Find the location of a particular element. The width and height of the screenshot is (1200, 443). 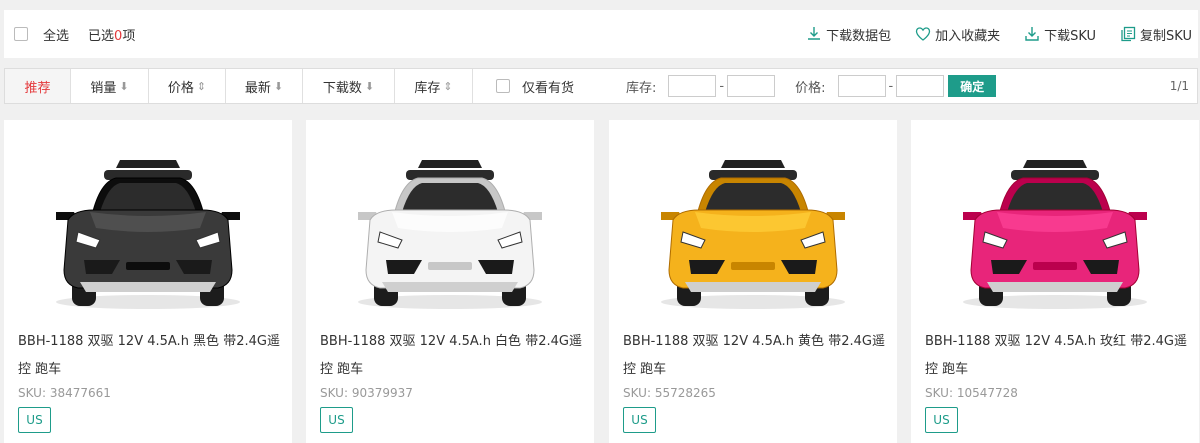

price-max-input is located at coordinates (920, 86).